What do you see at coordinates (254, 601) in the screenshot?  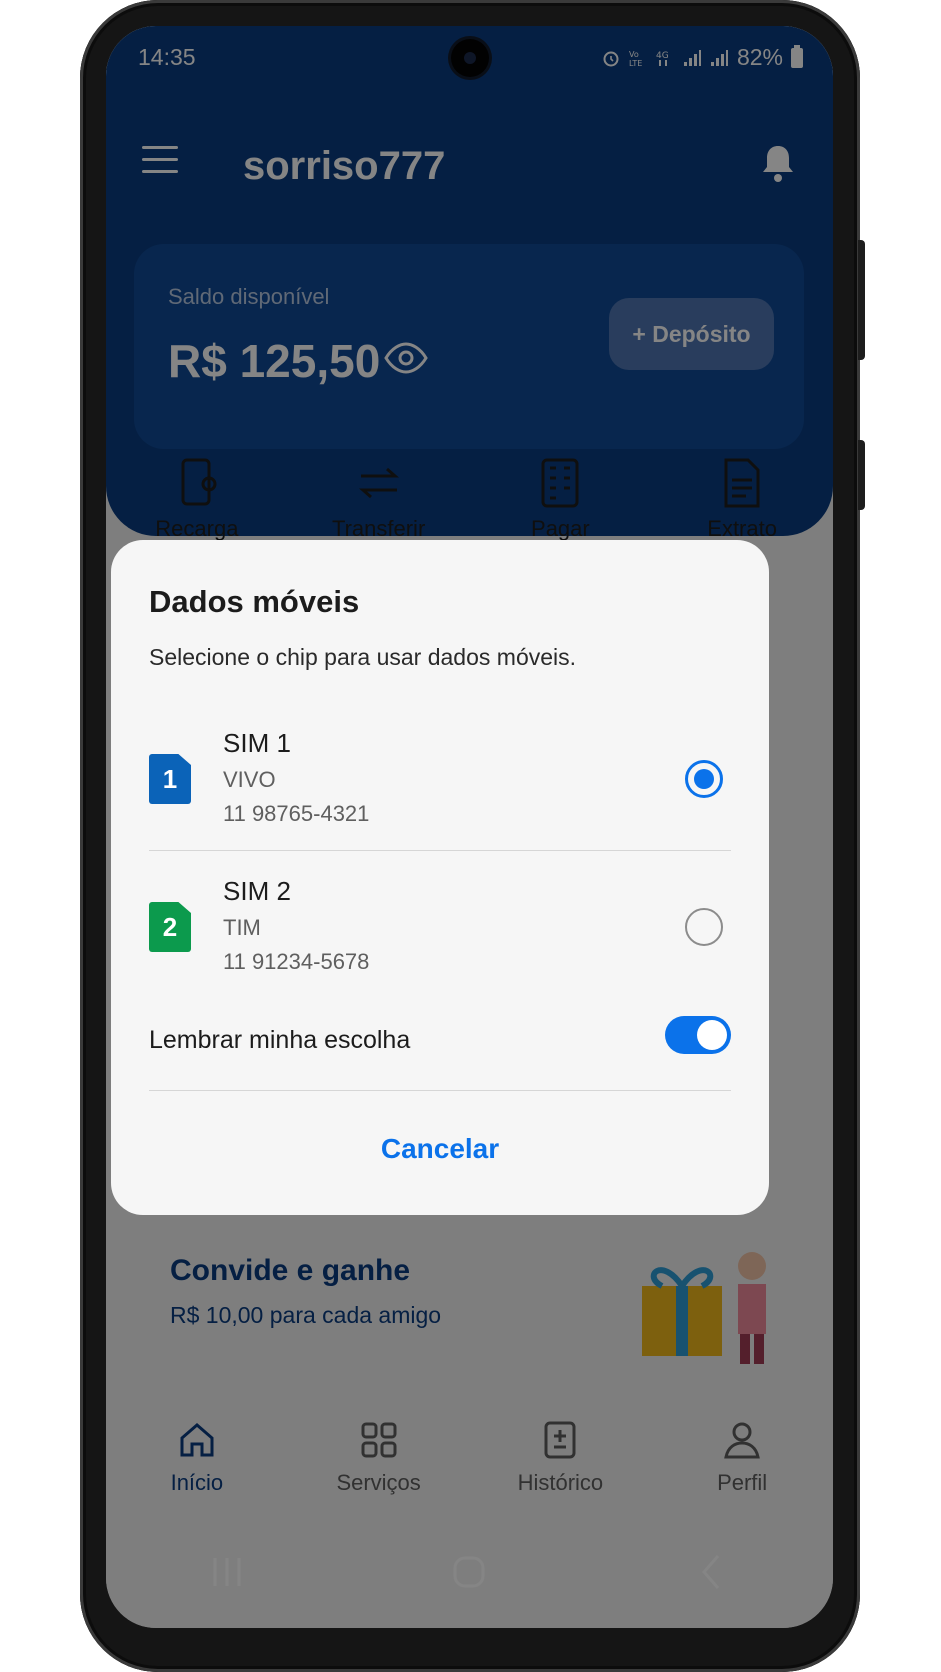 I see `dialog-title: Dados móveis` at bounding box center [254, 601].